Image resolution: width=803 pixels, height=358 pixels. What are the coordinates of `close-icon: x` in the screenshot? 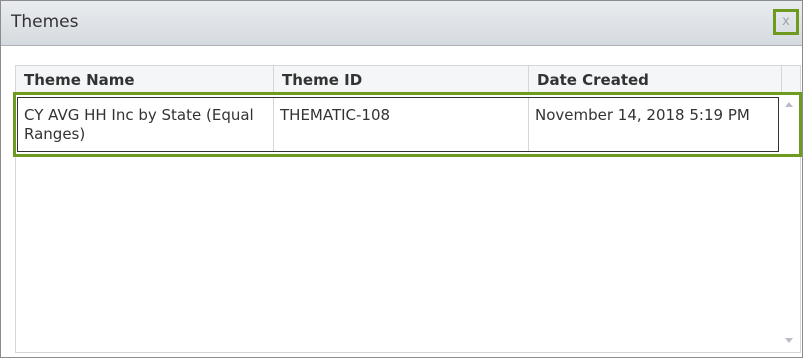 It's located at (786, 21).